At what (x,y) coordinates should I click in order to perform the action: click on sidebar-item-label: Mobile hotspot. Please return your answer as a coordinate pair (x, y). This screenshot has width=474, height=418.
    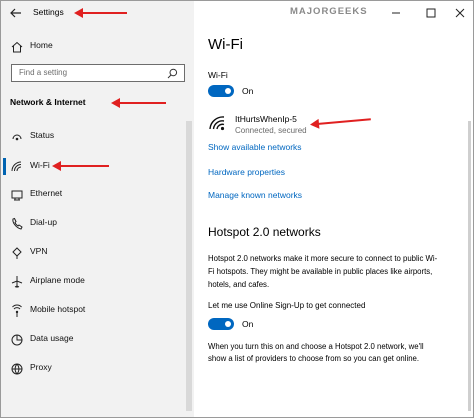
    Looking at the image, I should click on (58, 309).